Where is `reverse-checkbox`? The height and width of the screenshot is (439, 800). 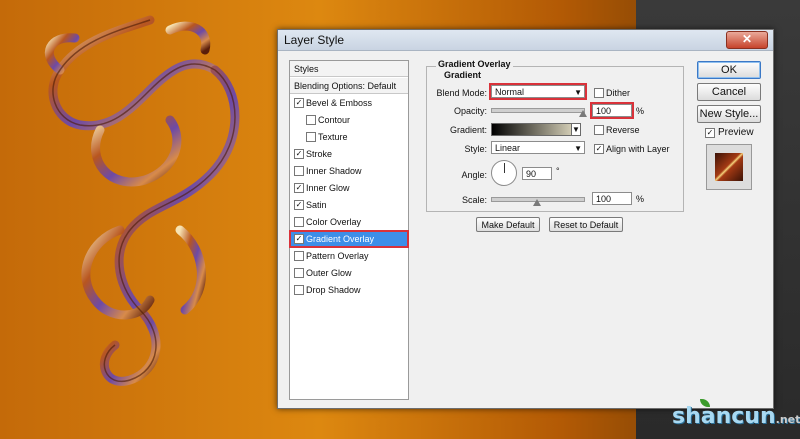 reverse-checkbox is located at coordinates (599, 130).